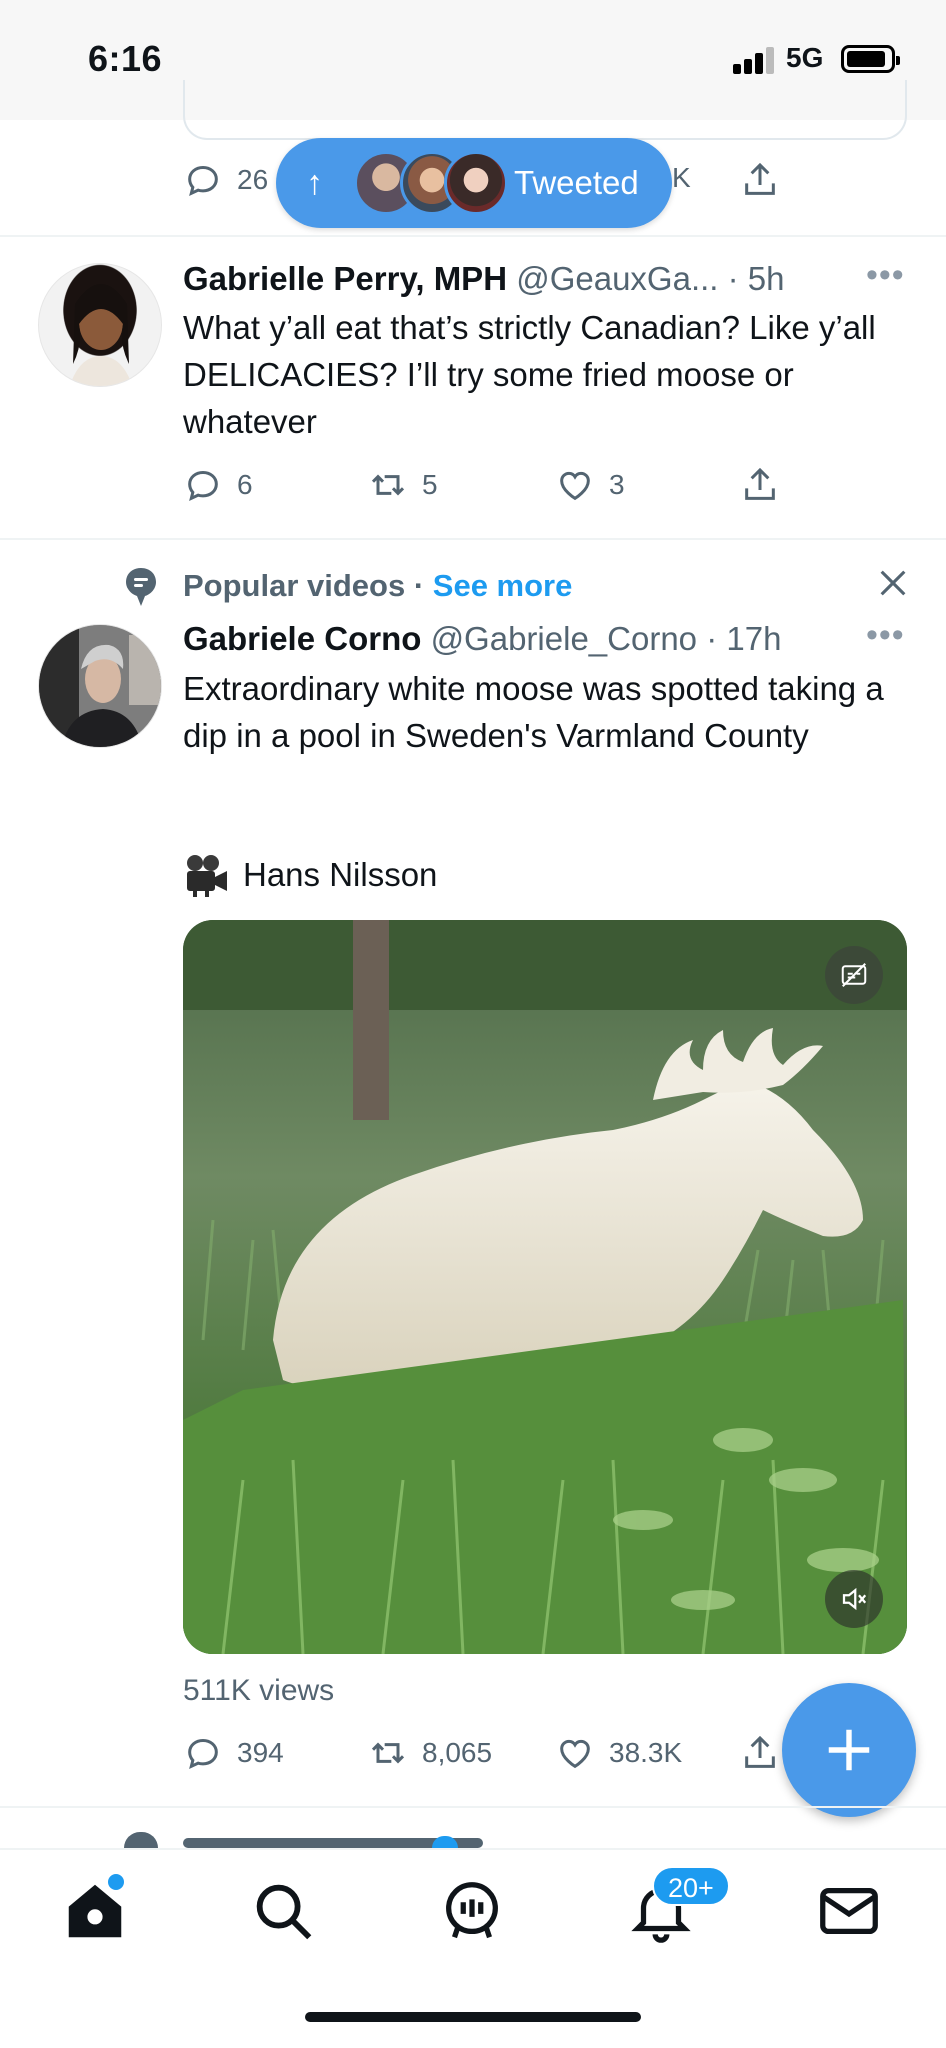 Image resolution: width=946 pixels, height=2048 pixels. Describe the element at coordinates (207, 876) in the screenshot. I see `video-camera-icon` at that location.